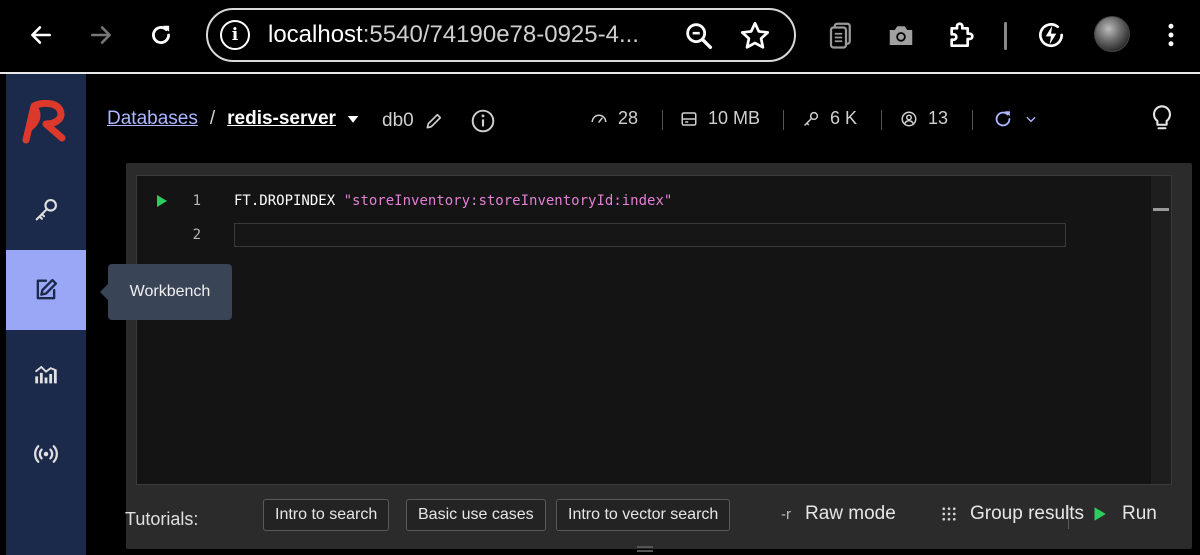  Describe the element at coordinates (850, 513) in the screenshot. I see `raw-mode-label: Raw mode` at that location.